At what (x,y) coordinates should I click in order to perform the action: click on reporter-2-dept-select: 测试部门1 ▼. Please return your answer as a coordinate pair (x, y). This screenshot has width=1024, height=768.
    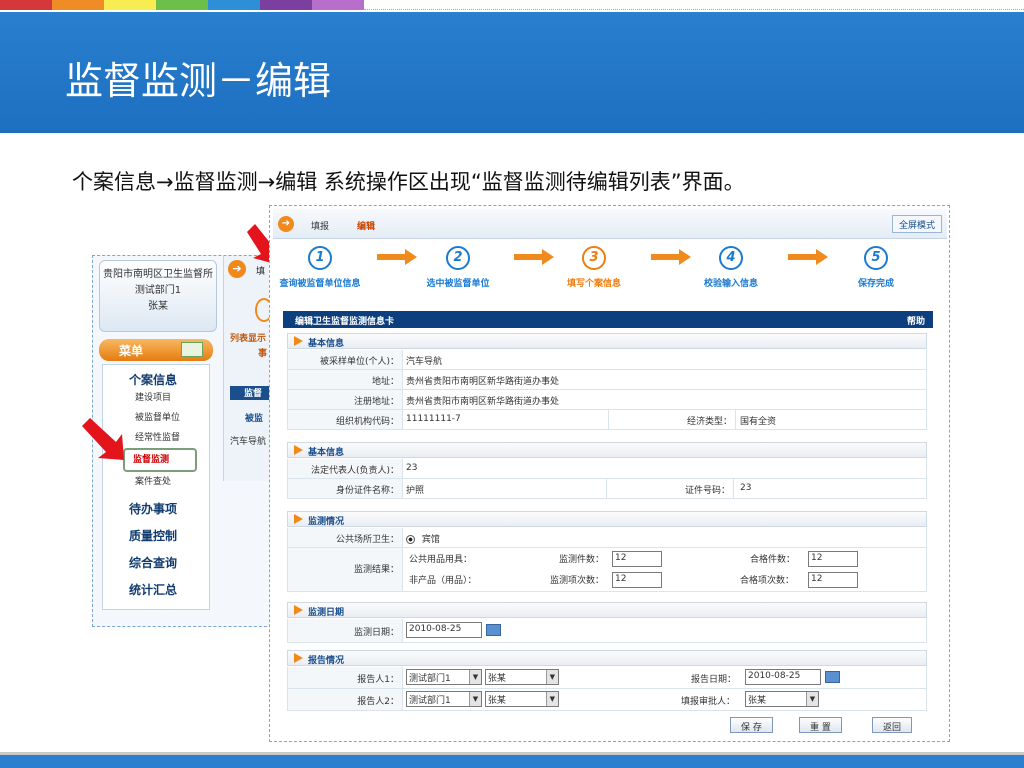
    Looking at the image, I should click on (444, 699).